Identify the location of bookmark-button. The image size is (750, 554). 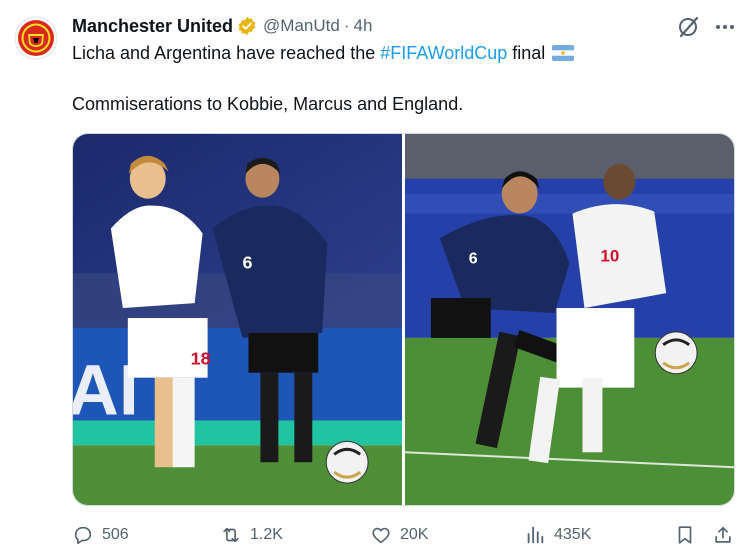
(685, 535).